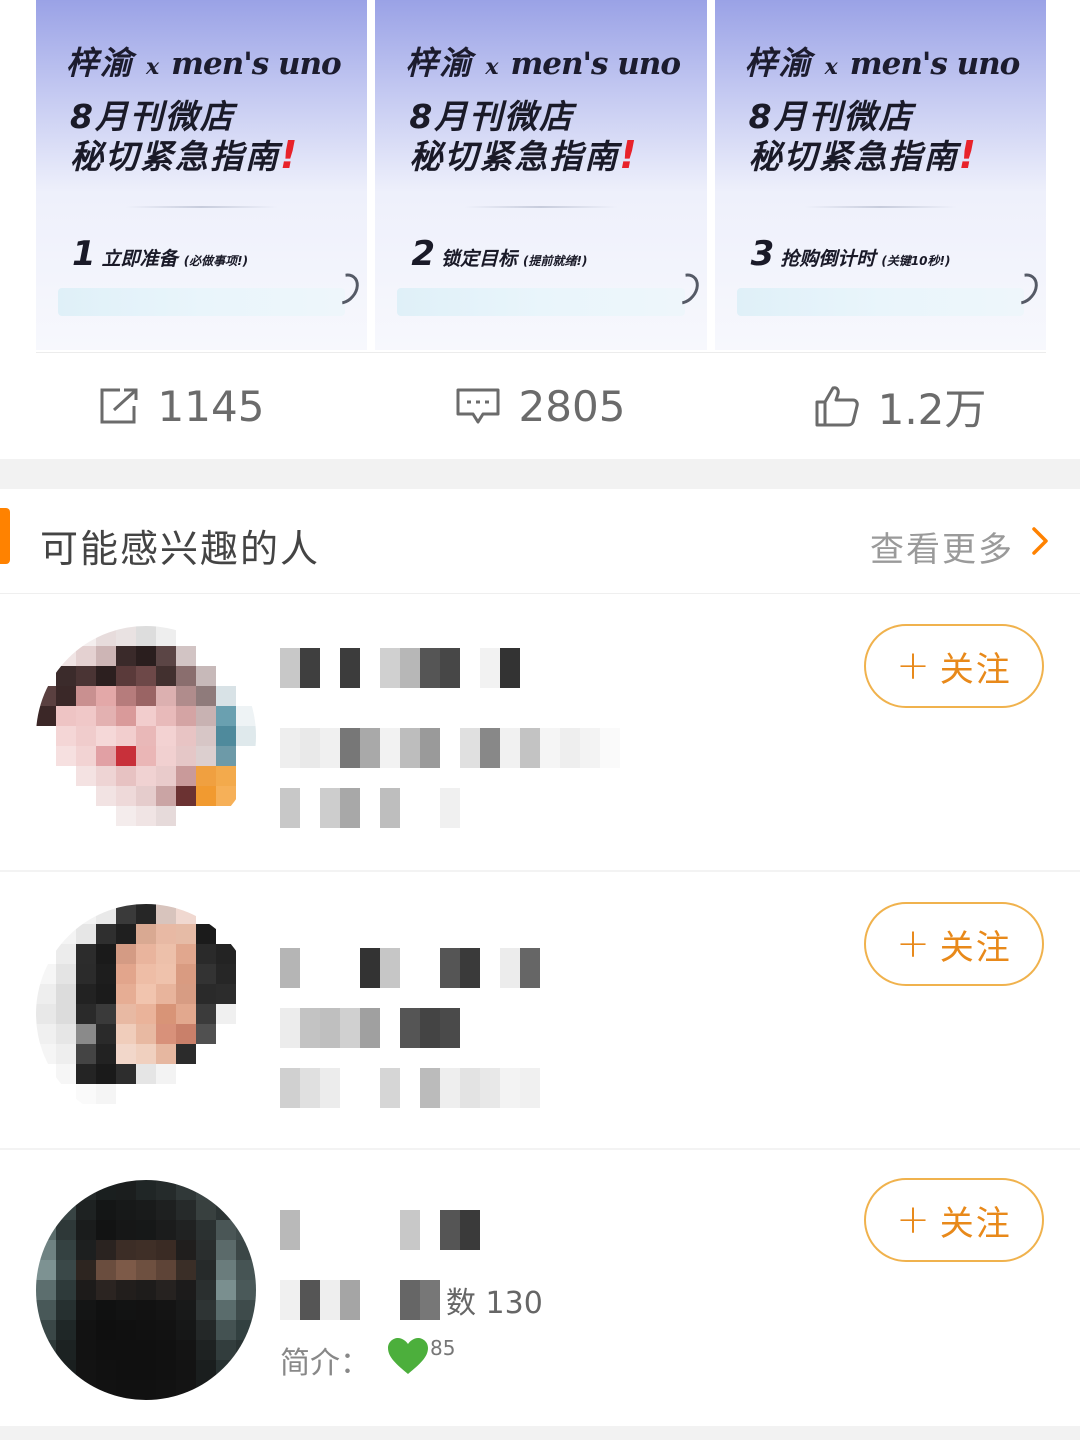 Image resolution: width=1080 pixels, height=1440 pixels. I want to click on image-card-1: 梓渝 x men's uno 8月刊微店 秘切紧急指南! 1 立即准备 (必做事项!), so click(202, 175).